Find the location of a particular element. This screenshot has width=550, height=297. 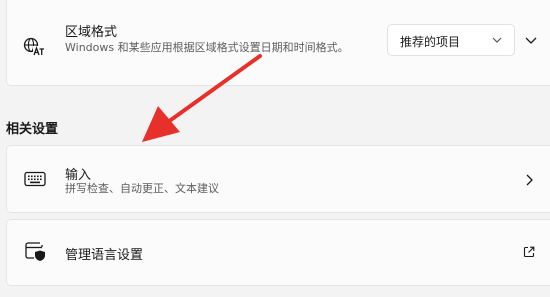

regional-format-dropdown: 推荐的项目 is located at coordinates (451, 40).